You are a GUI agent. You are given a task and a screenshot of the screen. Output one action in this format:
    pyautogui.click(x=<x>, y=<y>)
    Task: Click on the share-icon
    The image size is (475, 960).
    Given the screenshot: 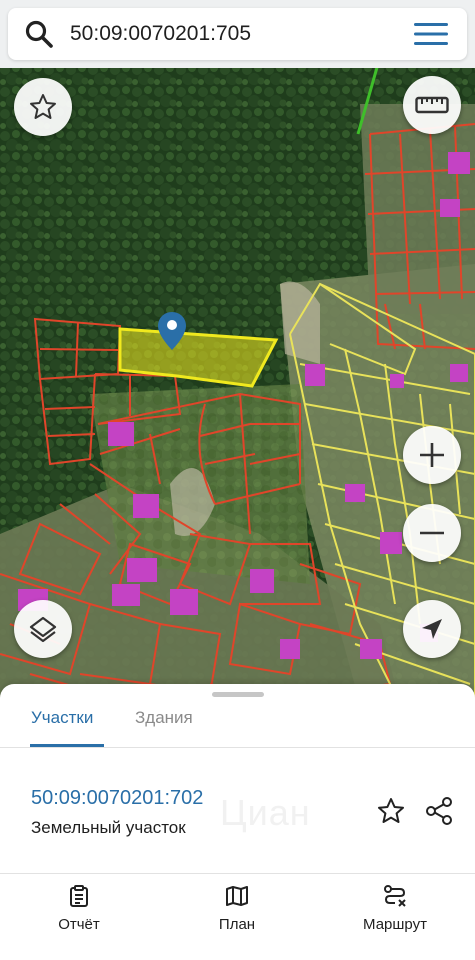 What is the action you would take?
    pyautogui.click(x=439, y=811)
    